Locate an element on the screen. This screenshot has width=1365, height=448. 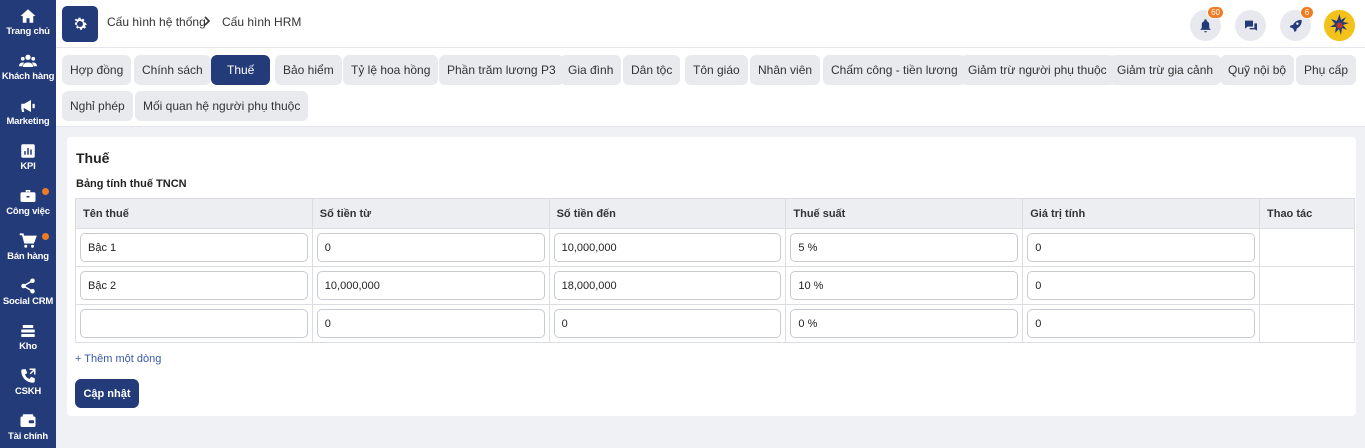
tab-quy-noi-bo: Quỹ nội bộ is located at coordinates (1257, 70).